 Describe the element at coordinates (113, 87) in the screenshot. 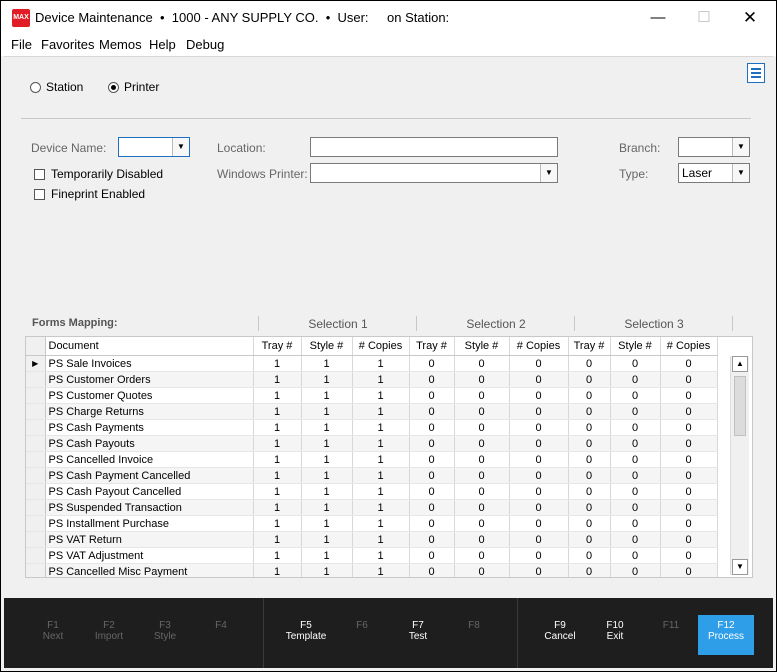

I see `printer-radio-circle` at that location.